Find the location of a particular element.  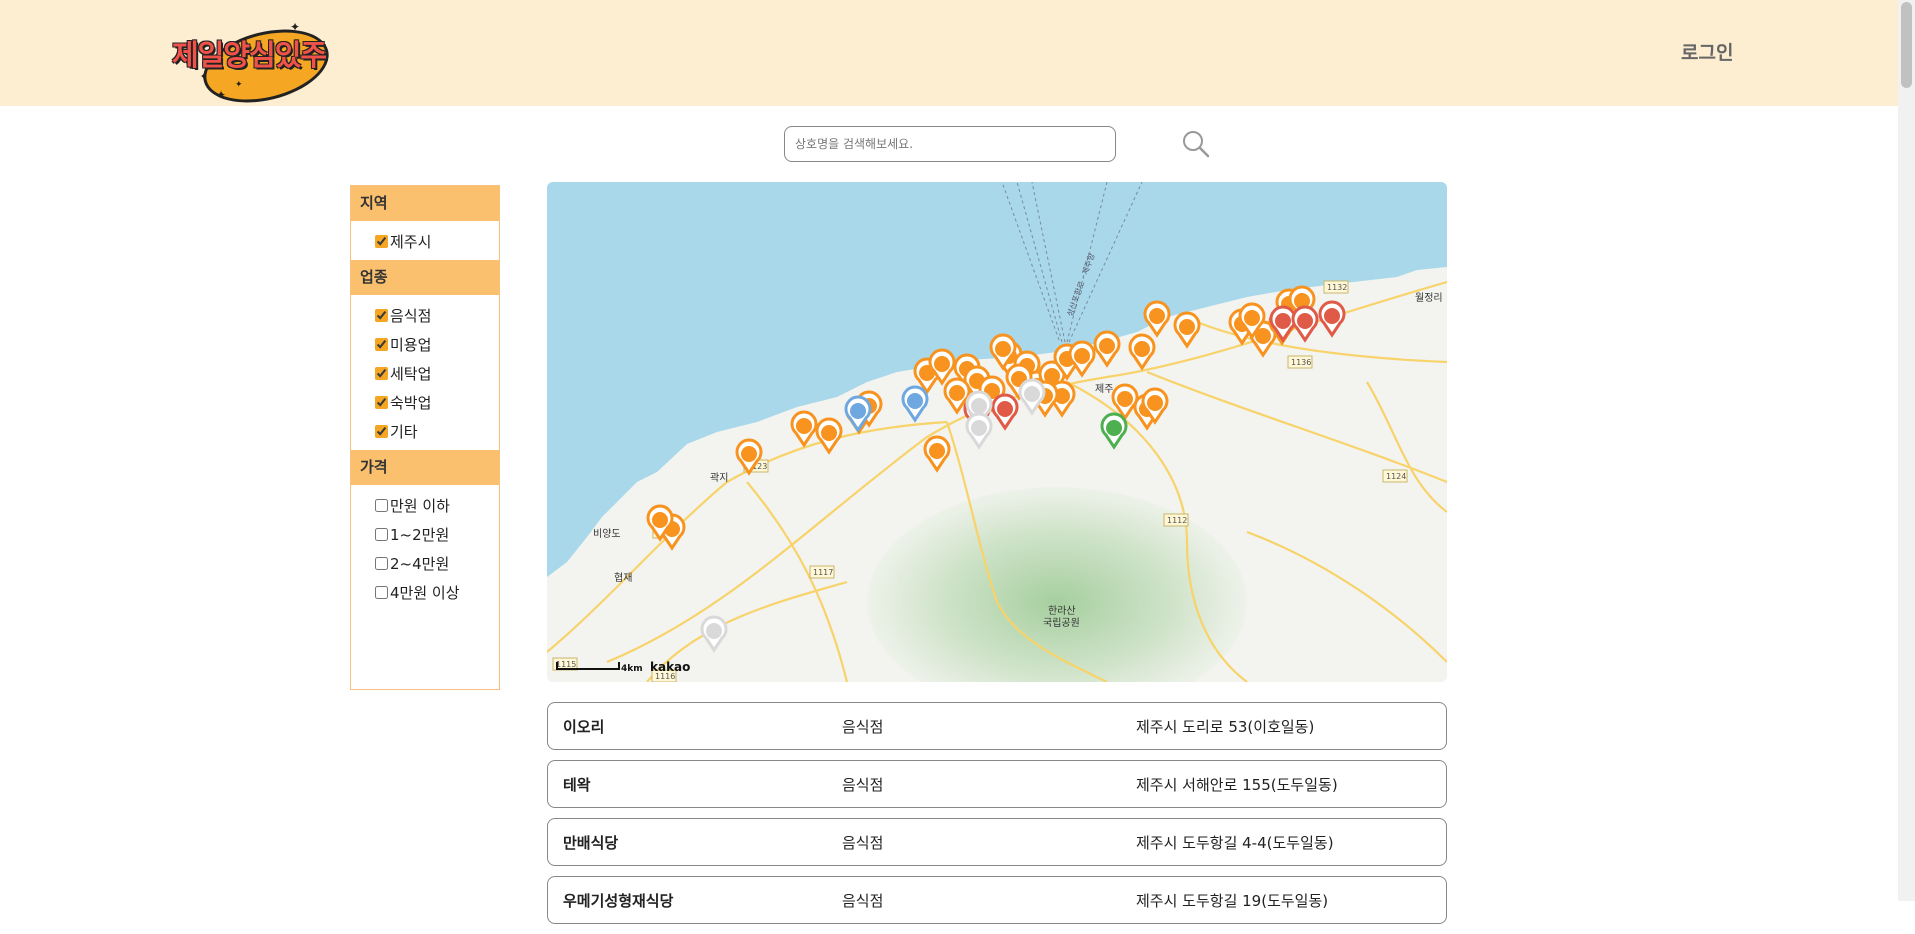

store-name: 테왁 is located at coordinates (577, 784).